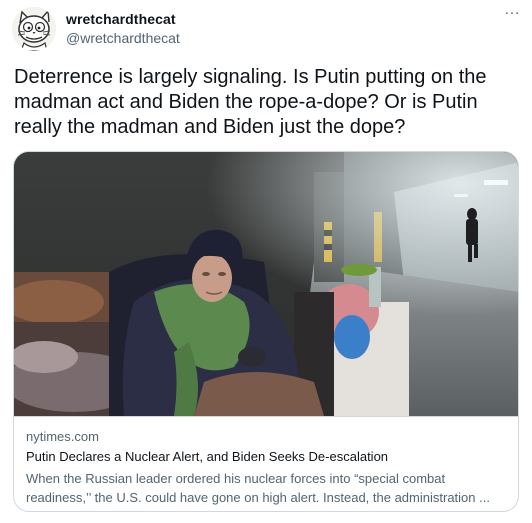 Image resolution: width=532 pixels, height=523 pixels. I want to click on author-handle: @wretchardthecat, so click(123, 38).